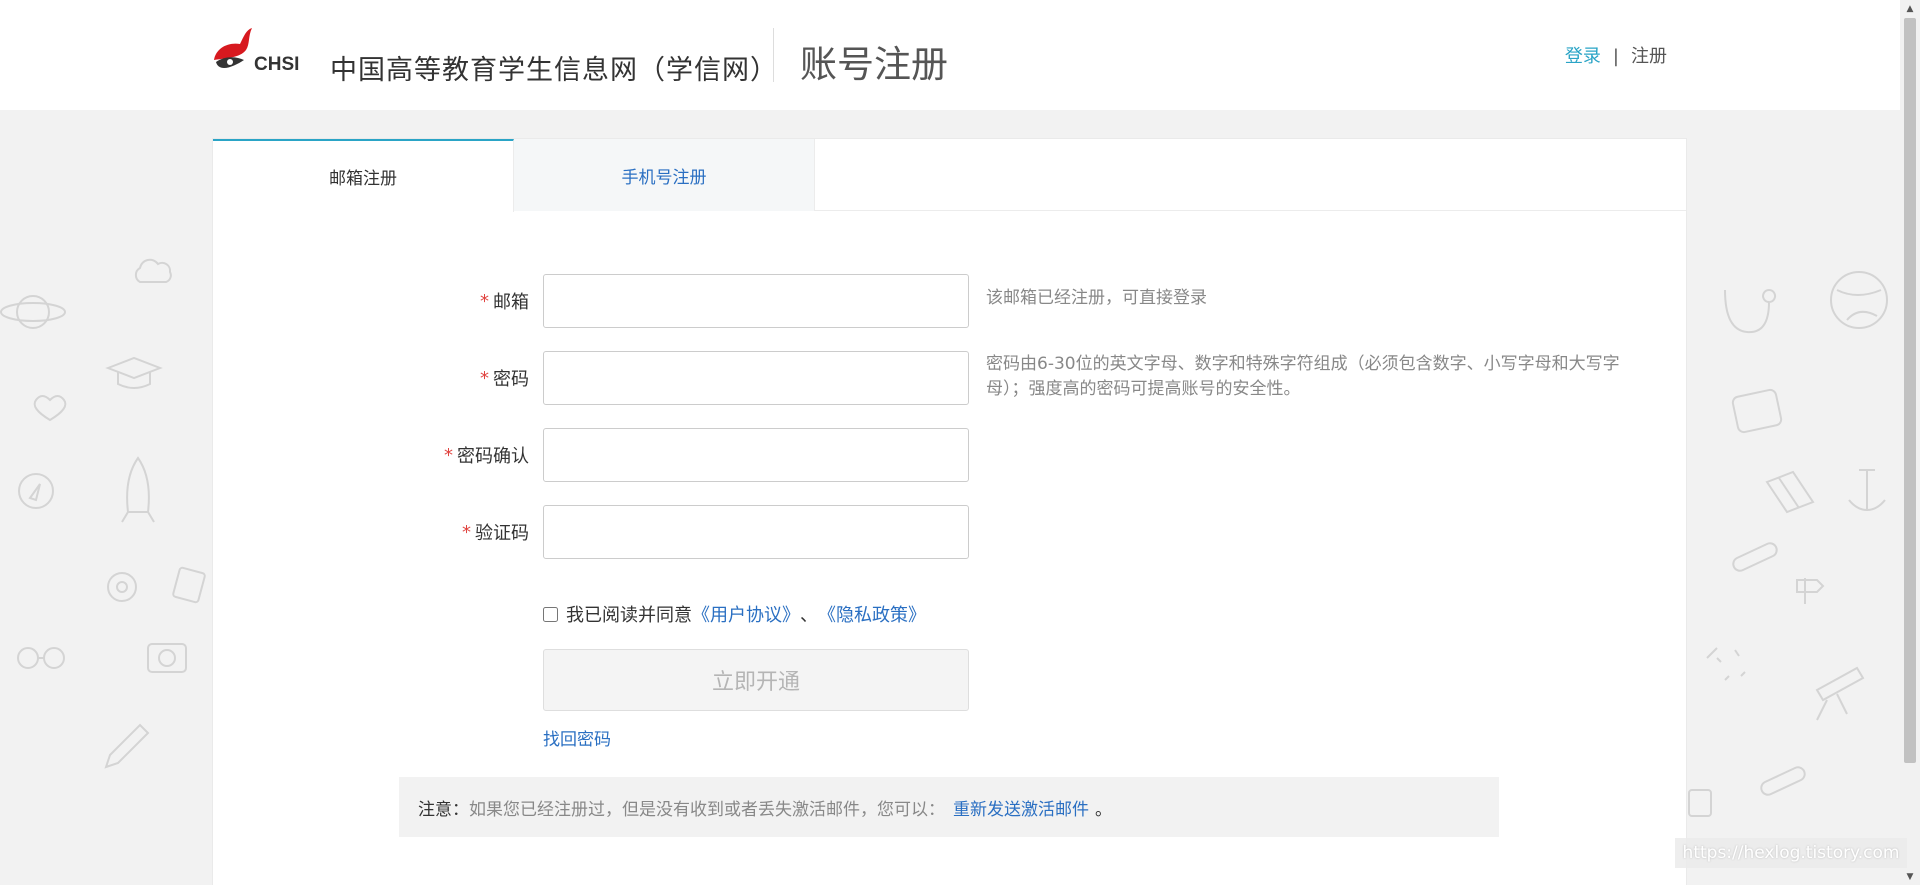  Describe the element at coordinates (1143, 389) in the screenshot. I see `password-hint-line-2: 母）；强度高的密码可提高账号的安全性。` at that location.